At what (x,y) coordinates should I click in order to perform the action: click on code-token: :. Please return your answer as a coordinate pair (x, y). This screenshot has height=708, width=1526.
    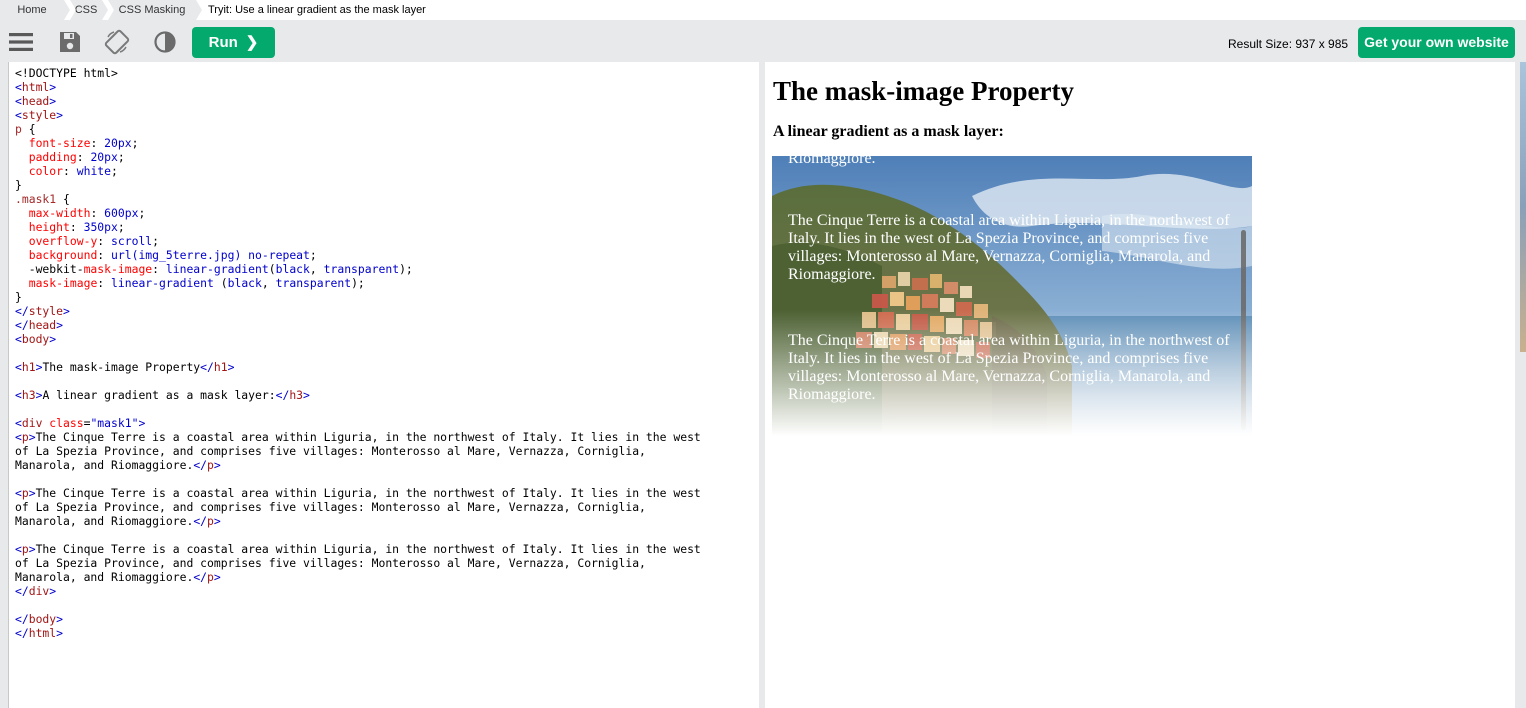
    Looking at the image, I should click on (76, 227).